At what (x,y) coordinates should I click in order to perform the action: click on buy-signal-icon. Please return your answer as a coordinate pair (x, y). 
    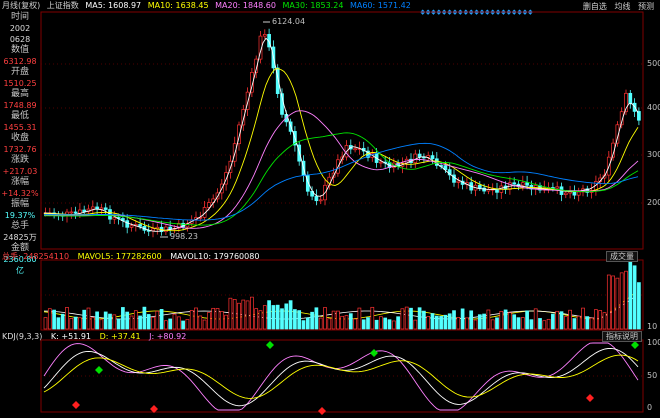
    Looking at the image, I should click on (322, 411).